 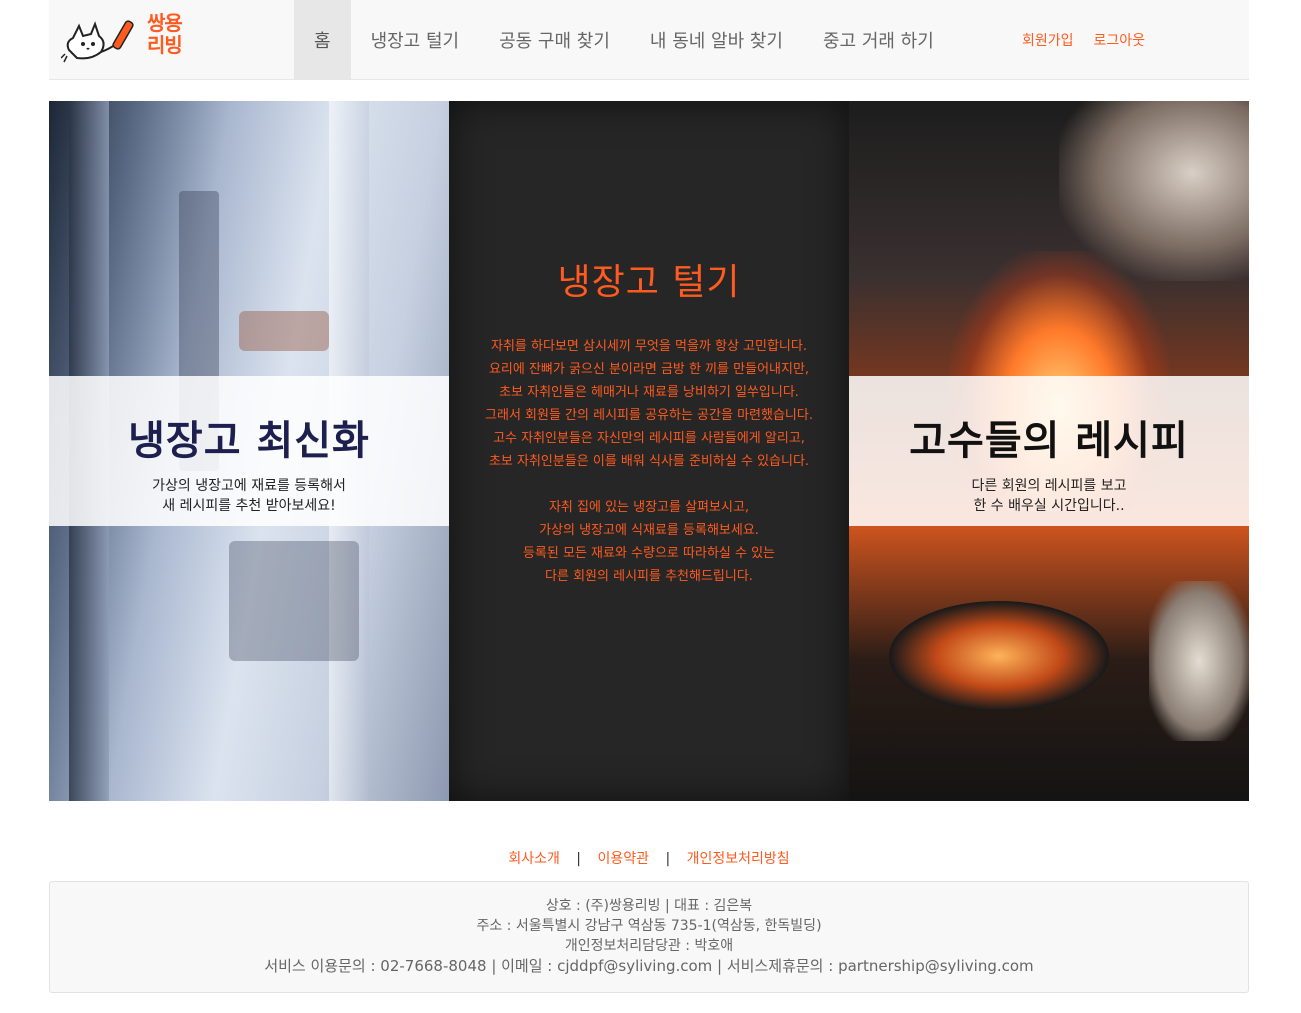 I want to click on paragraph-line: 자취 집에 있는 냉장고를 살펴보시고,, so click(x=649, y=507).